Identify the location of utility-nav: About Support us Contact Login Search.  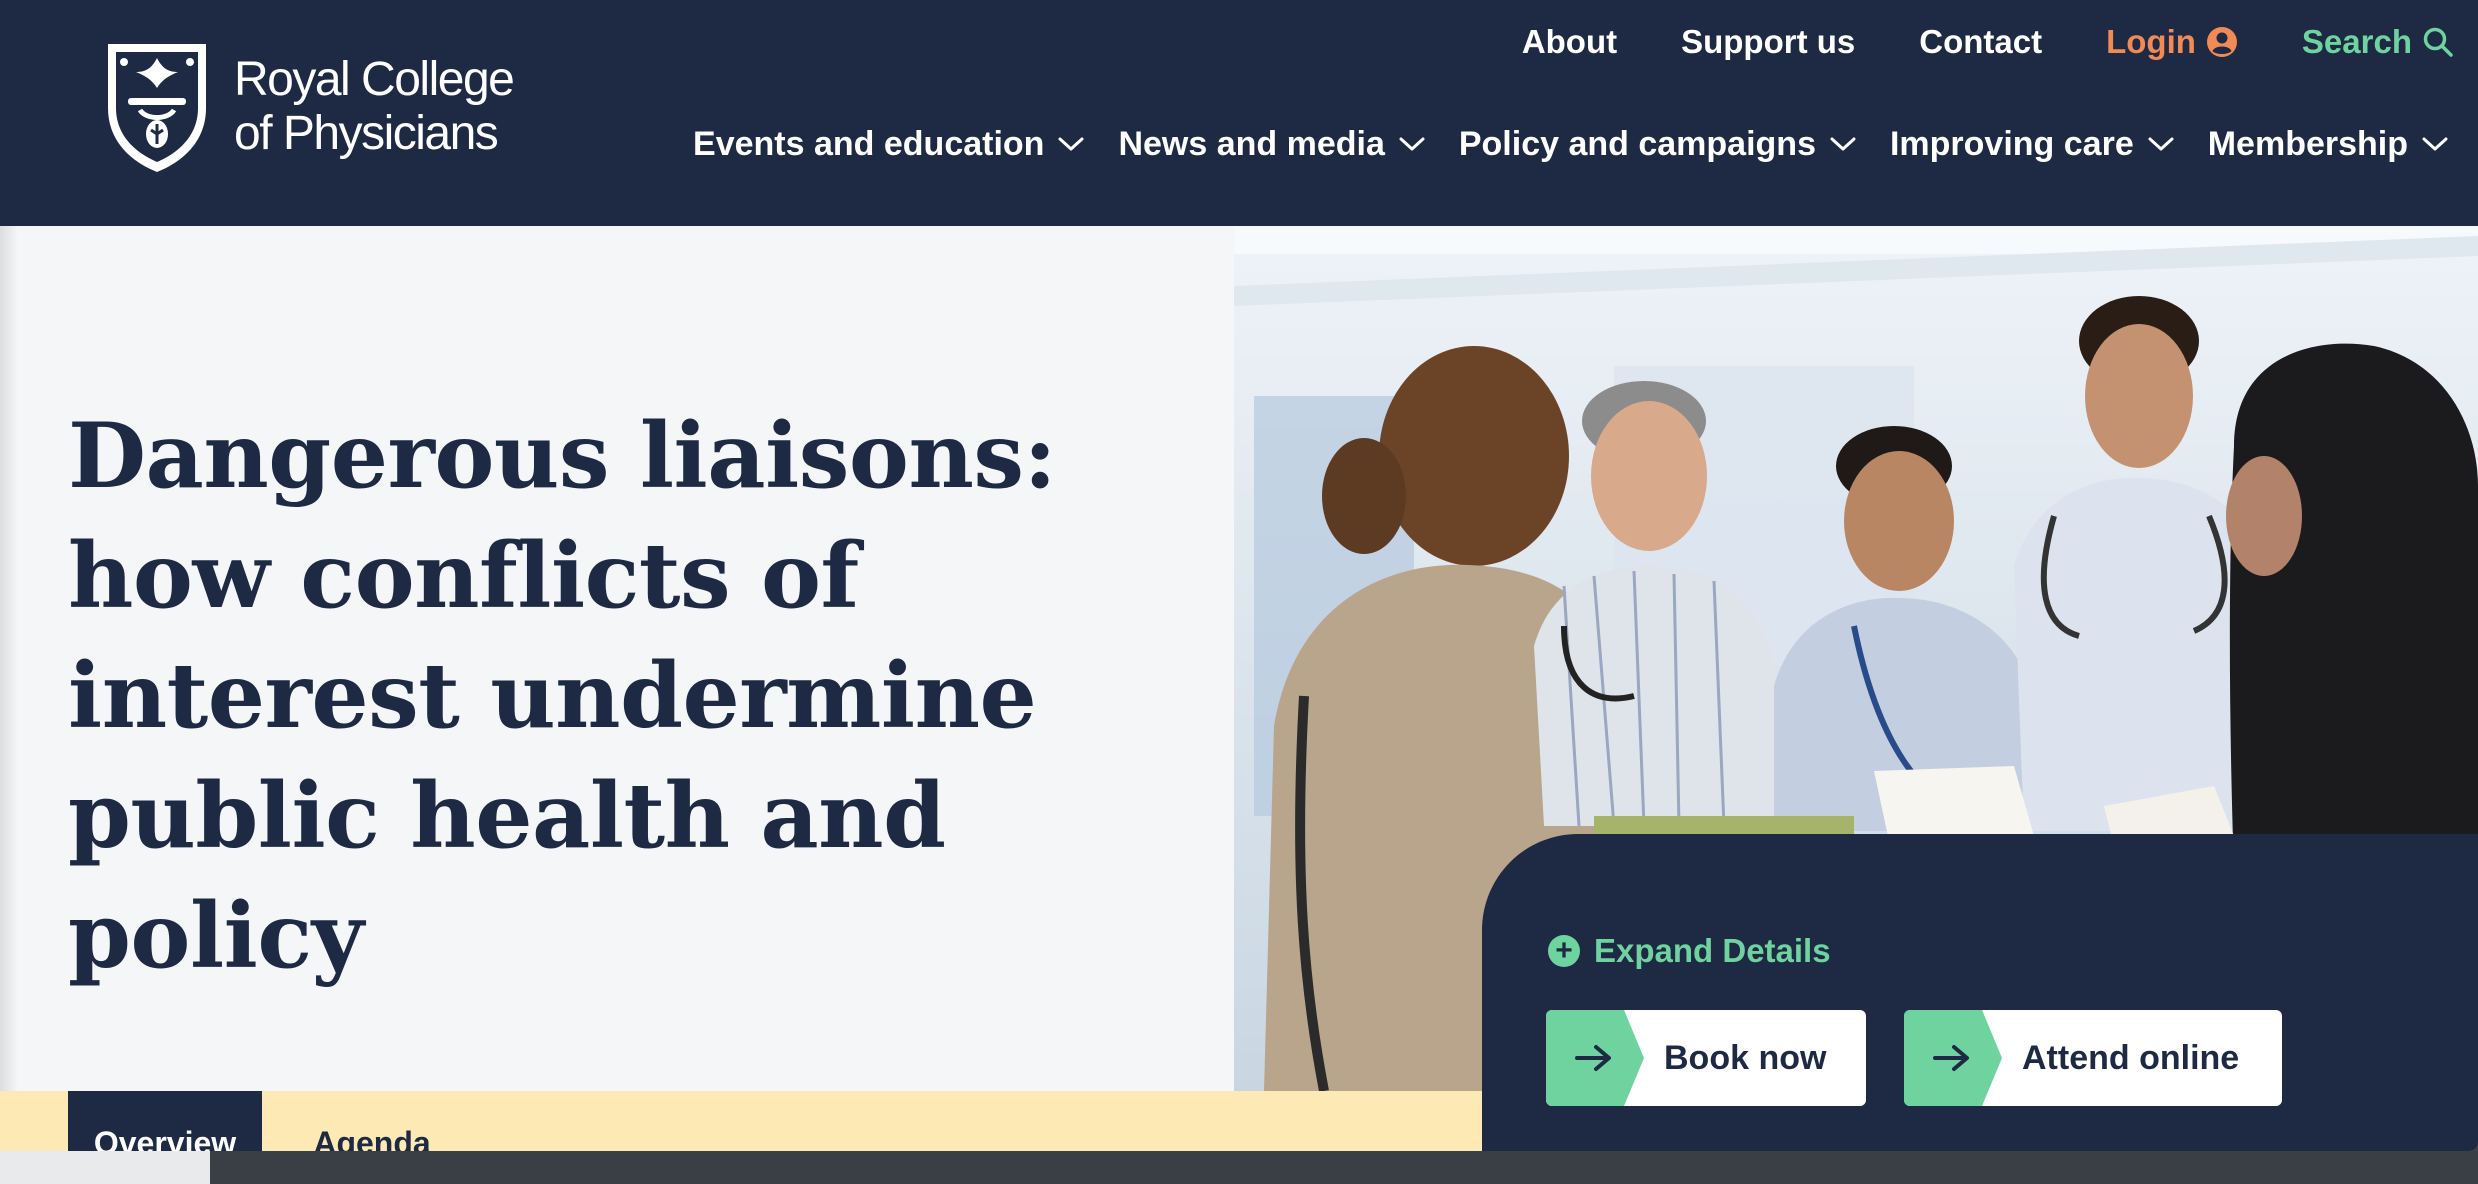
(1956, 42).